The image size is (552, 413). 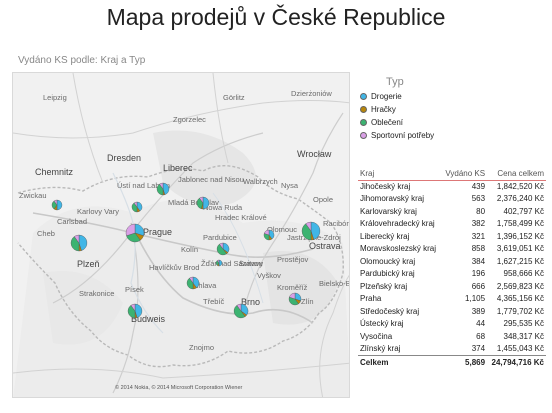 I want to click on cell-kraj: Jihomoravský kraj, so click(x=392, y=199).